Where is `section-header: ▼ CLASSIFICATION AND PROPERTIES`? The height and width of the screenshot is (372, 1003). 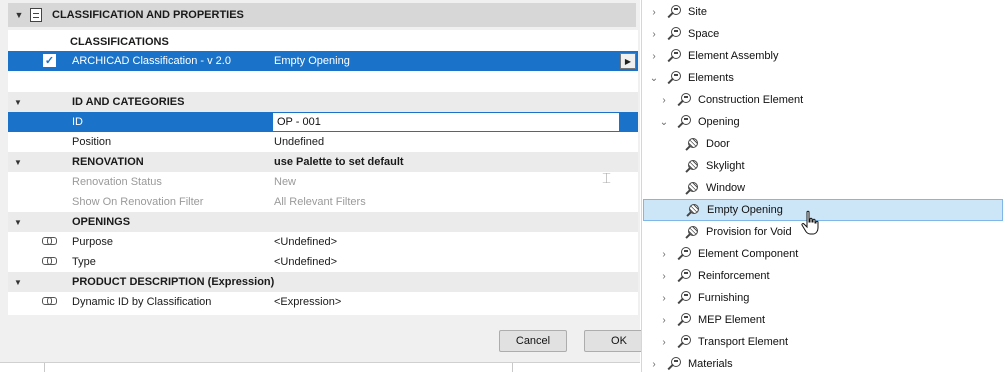 section-header: ▼ CLASSIFICATION AND PROPERTIES is located at coordinates (322, 15).